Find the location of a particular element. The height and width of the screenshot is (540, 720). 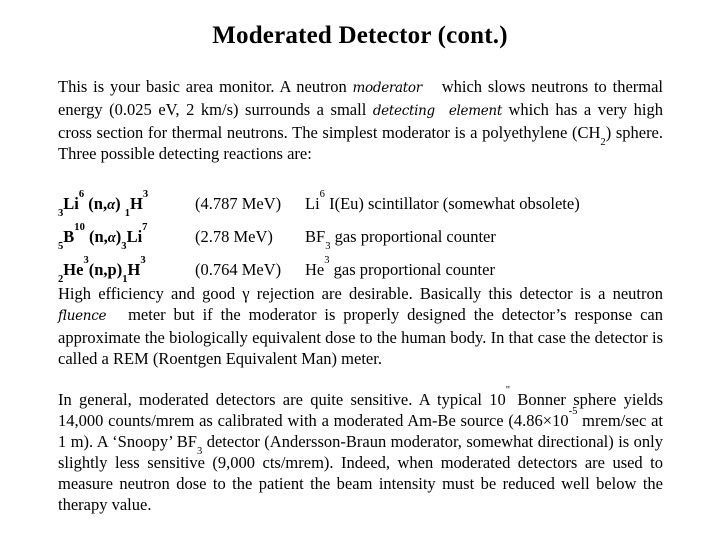

reaction-detector: BF3 gas proportional counter is located at coordinates (484, 237).